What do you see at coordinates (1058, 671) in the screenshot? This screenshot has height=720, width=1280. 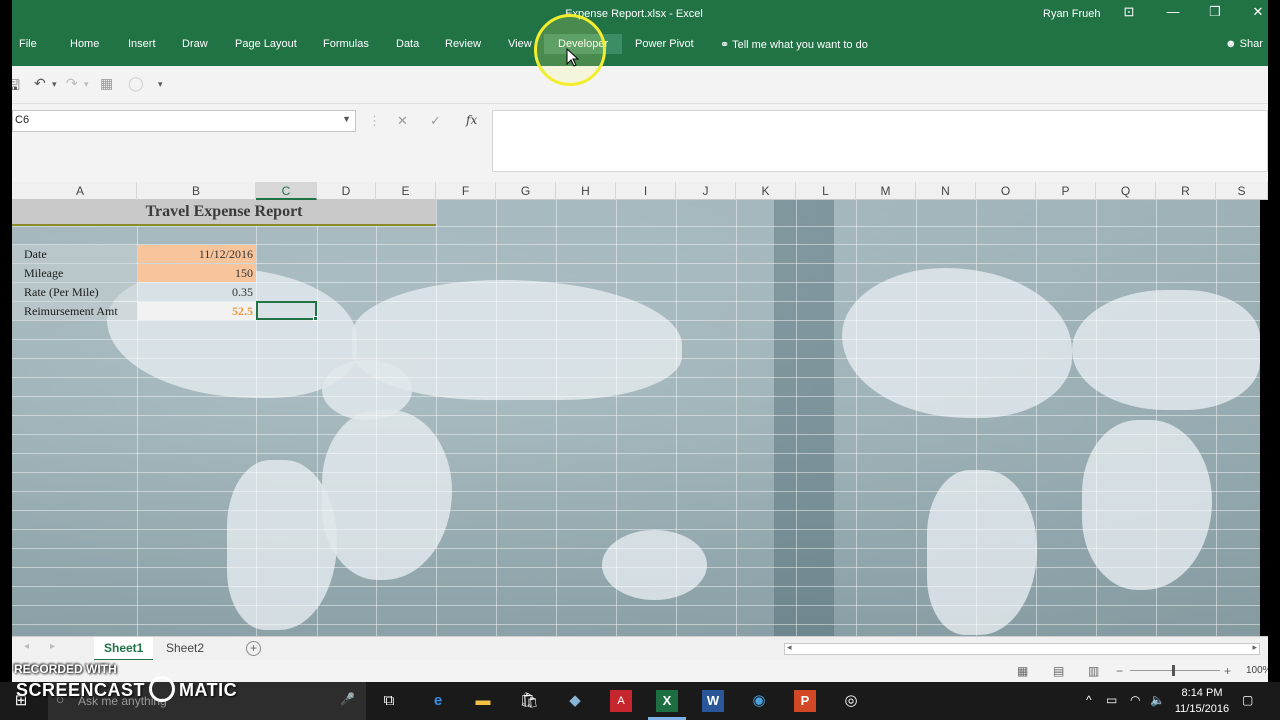 I see `page-layout-view-icon: ▤` at bounding box center [1058, 671].